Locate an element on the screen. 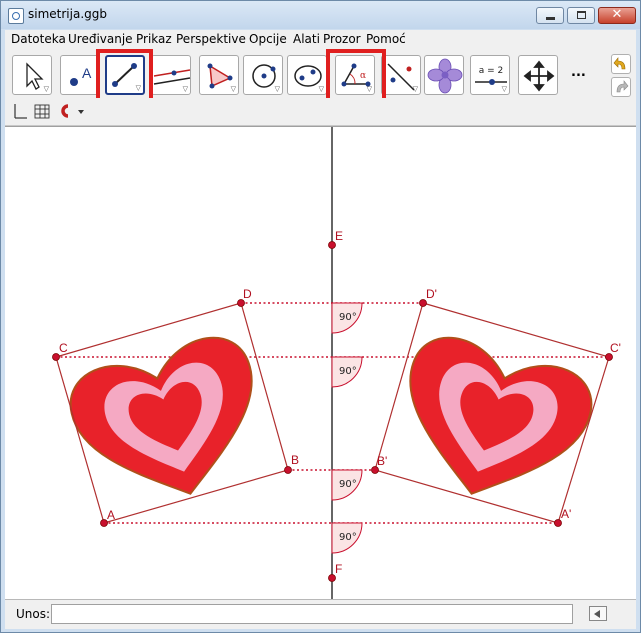  input-field is located at coordinates (312, 614).